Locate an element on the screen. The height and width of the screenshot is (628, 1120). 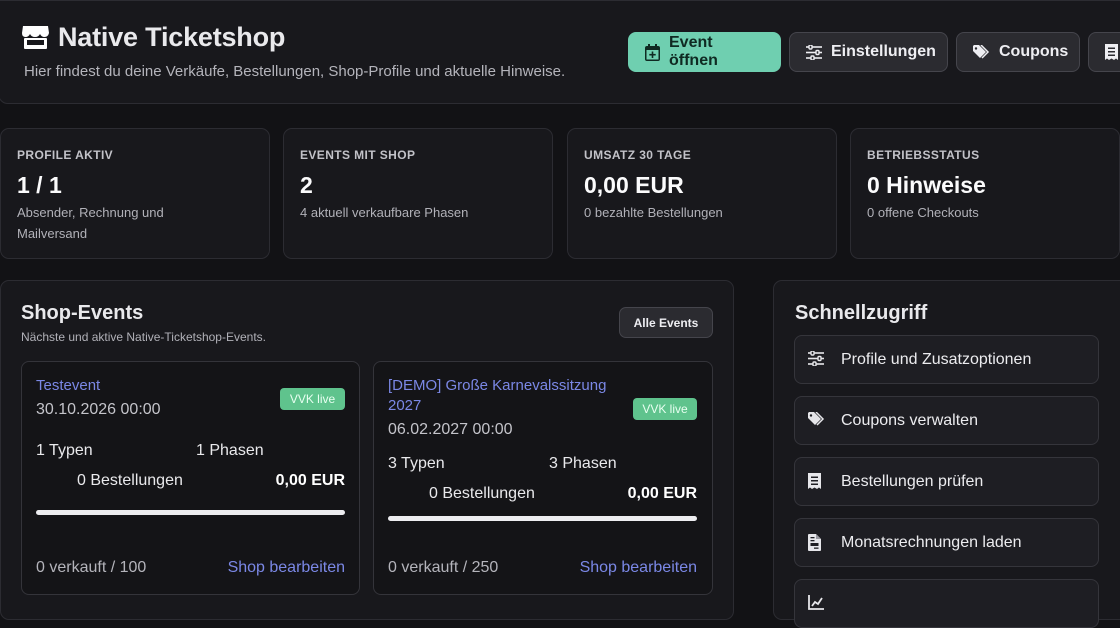
store-icon is located at coordinates (35, 37).